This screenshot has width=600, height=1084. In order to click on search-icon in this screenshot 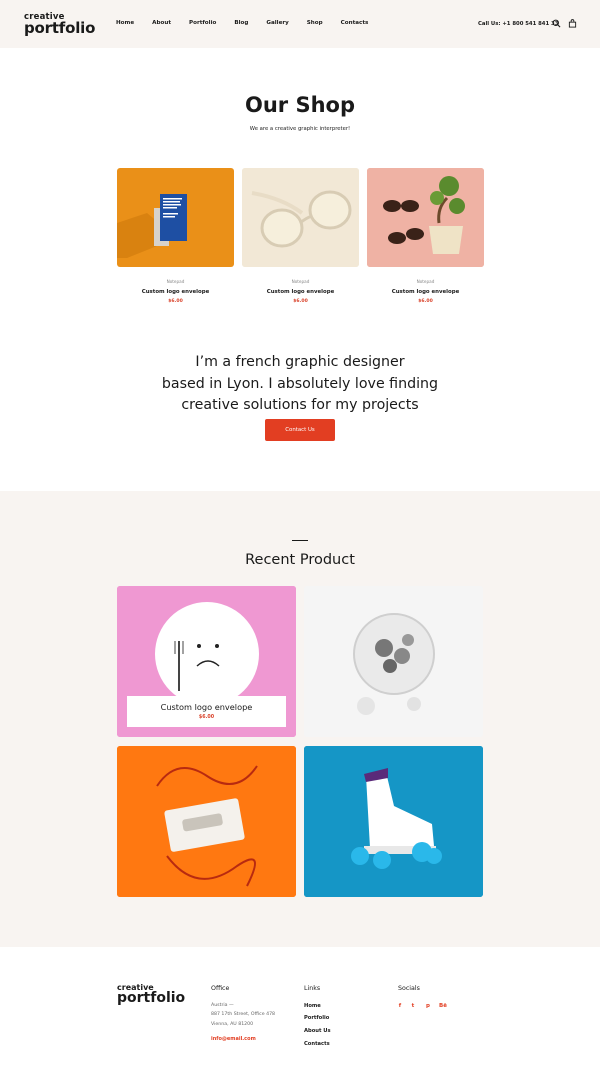, I will do `click(556, 23)`.